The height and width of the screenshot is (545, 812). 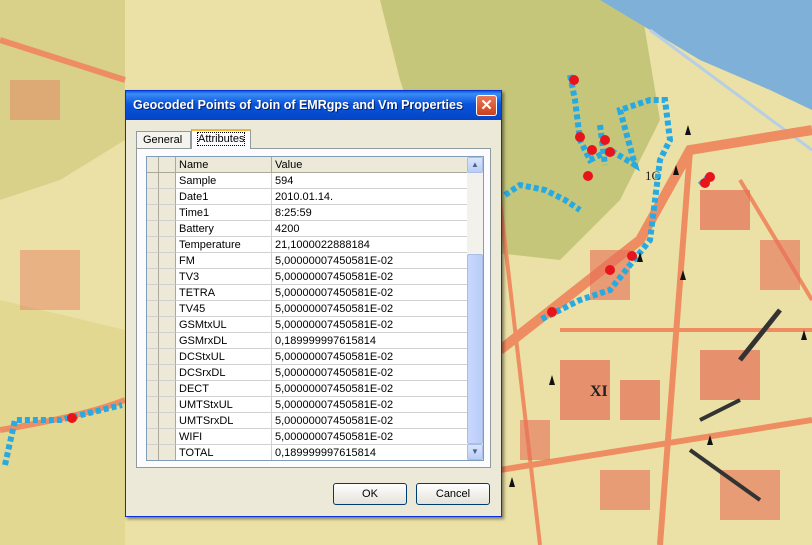 What do you see at coordinates (475, 452) in the screenshot?
I see `scroll-down-icon: ▼` at bounding box center [475, 452].